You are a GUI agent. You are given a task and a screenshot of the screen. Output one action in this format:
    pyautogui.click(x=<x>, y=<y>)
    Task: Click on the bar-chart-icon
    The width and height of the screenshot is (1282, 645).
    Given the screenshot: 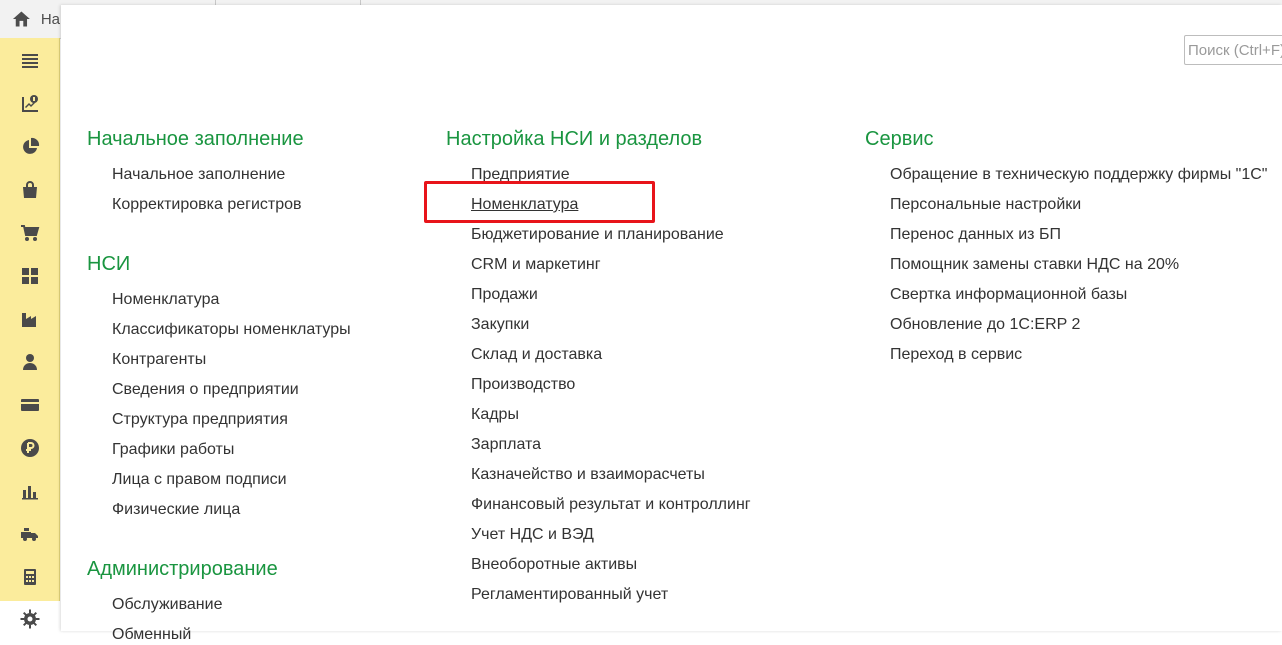 What is the action you would take?
    pyautogui.click(x=30, y=493)
    